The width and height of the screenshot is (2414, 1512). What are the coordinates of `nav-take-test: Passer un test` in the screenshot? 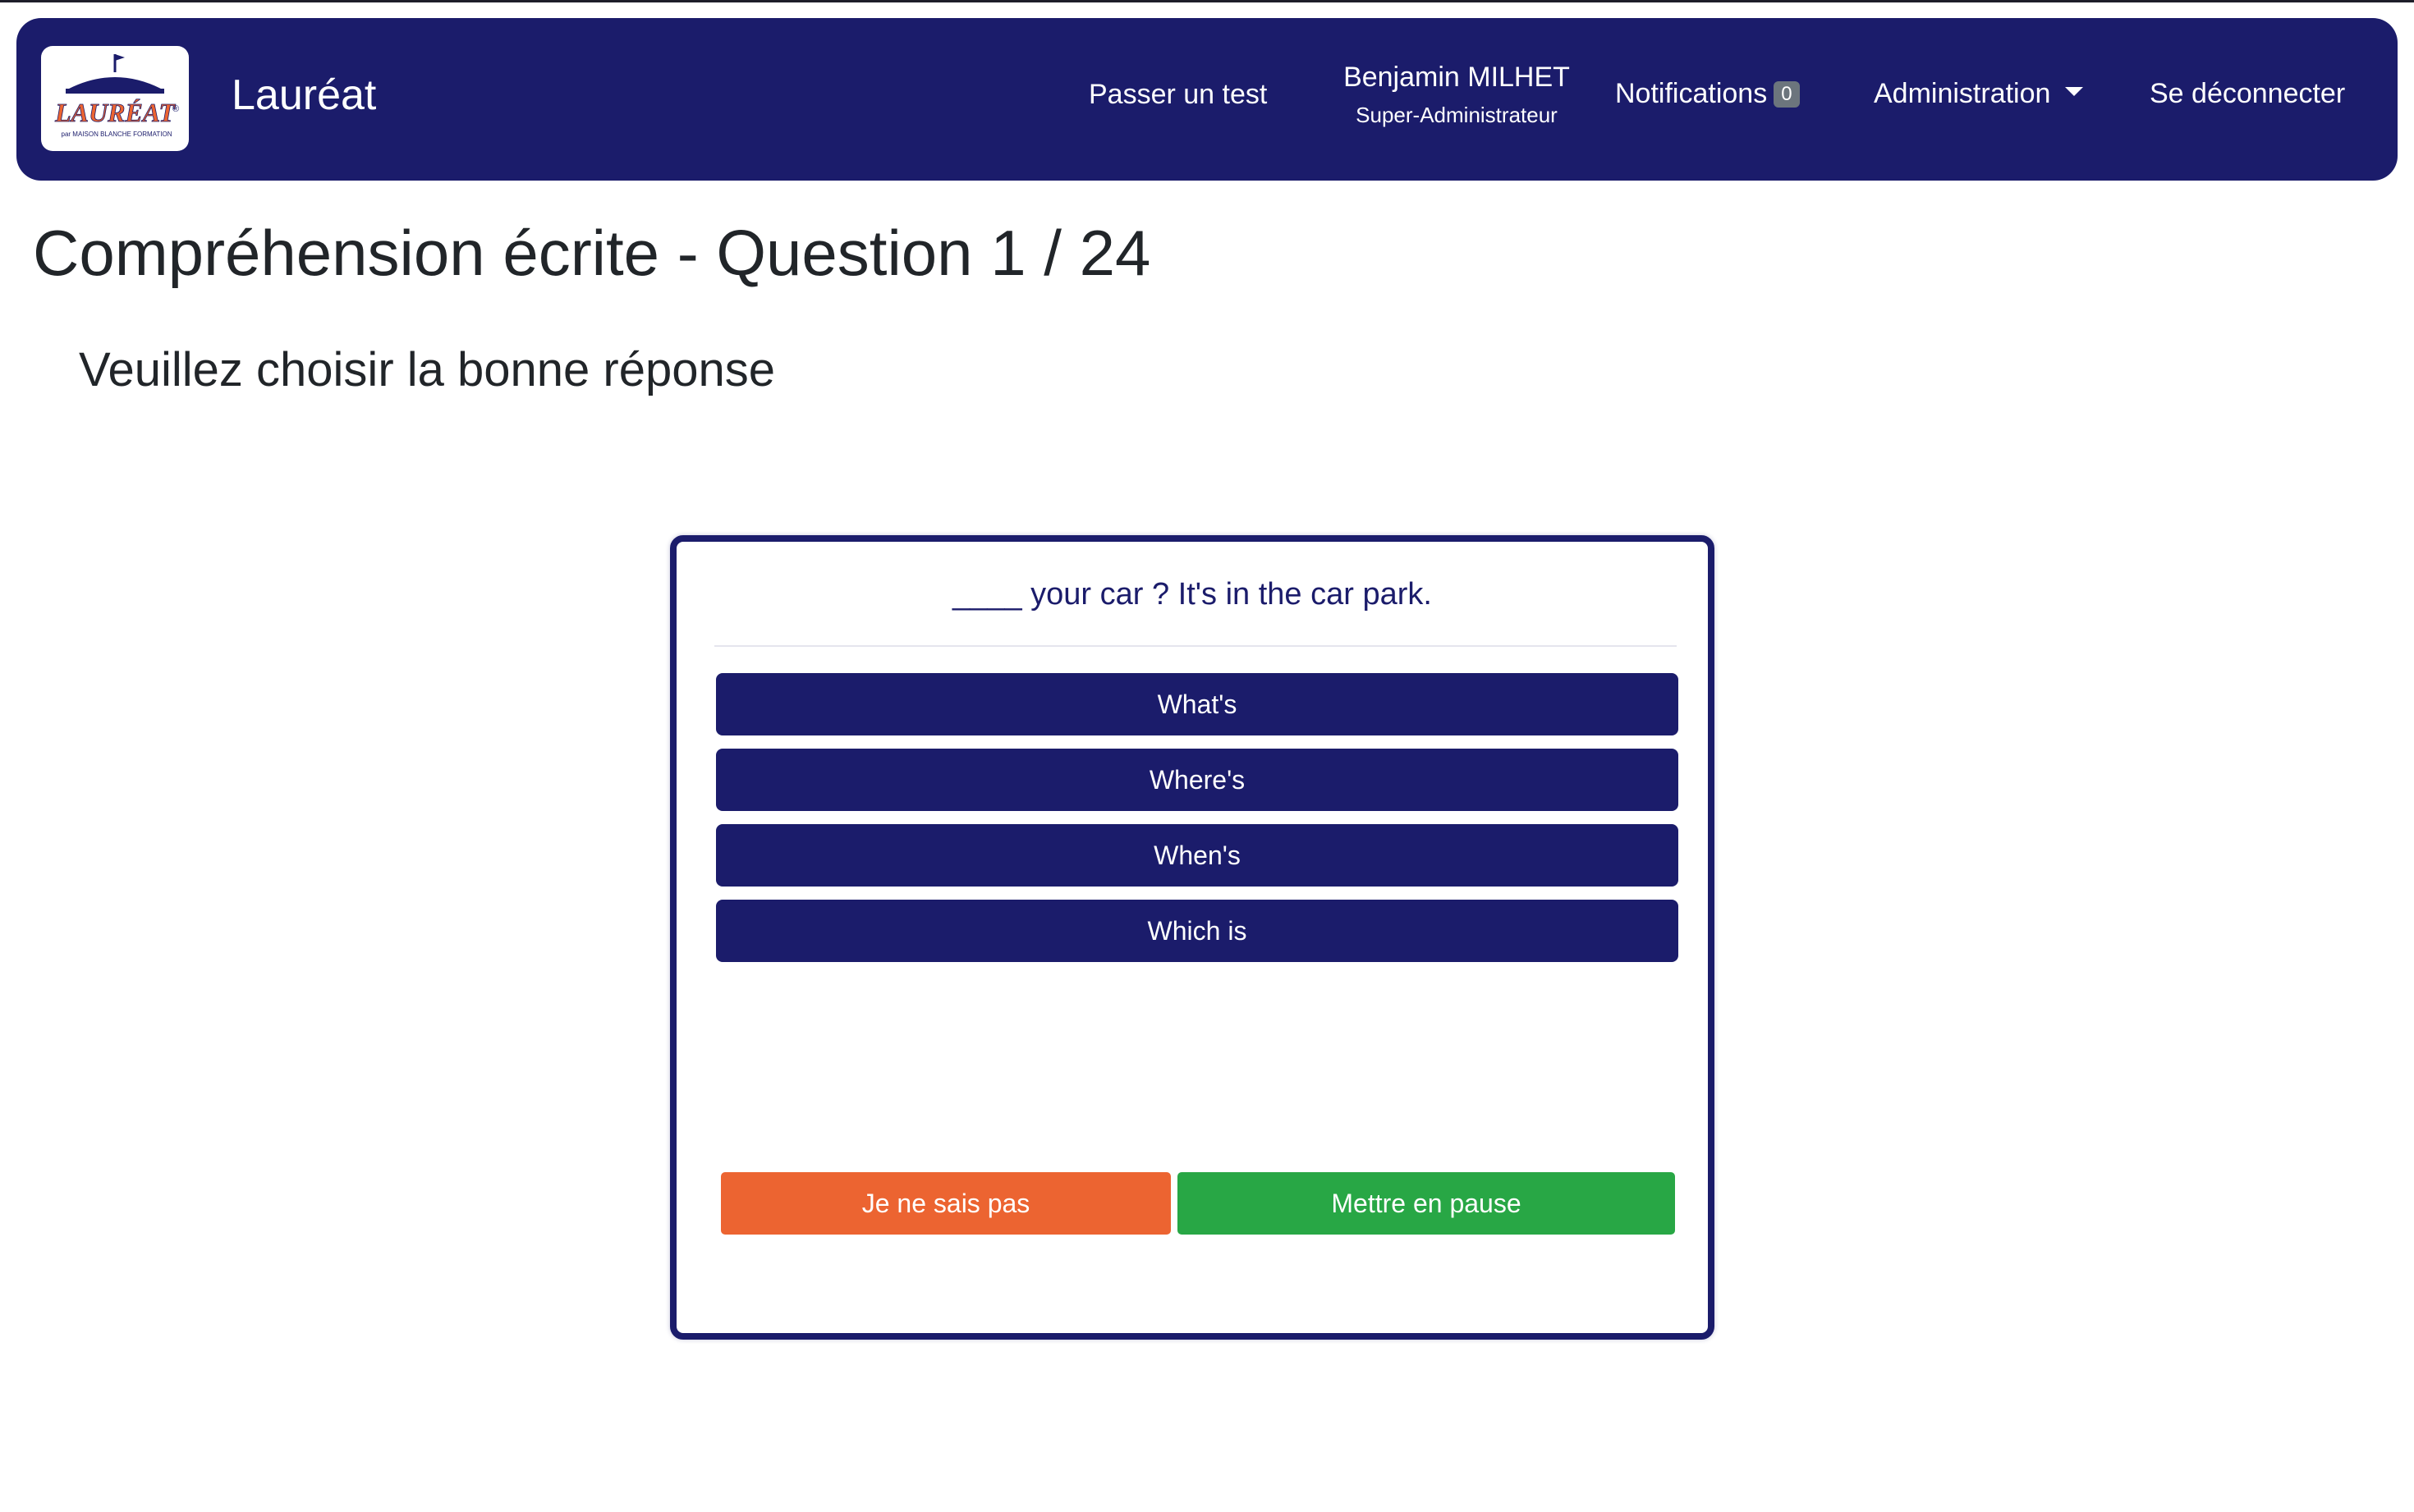 It's located at (1178, 95).